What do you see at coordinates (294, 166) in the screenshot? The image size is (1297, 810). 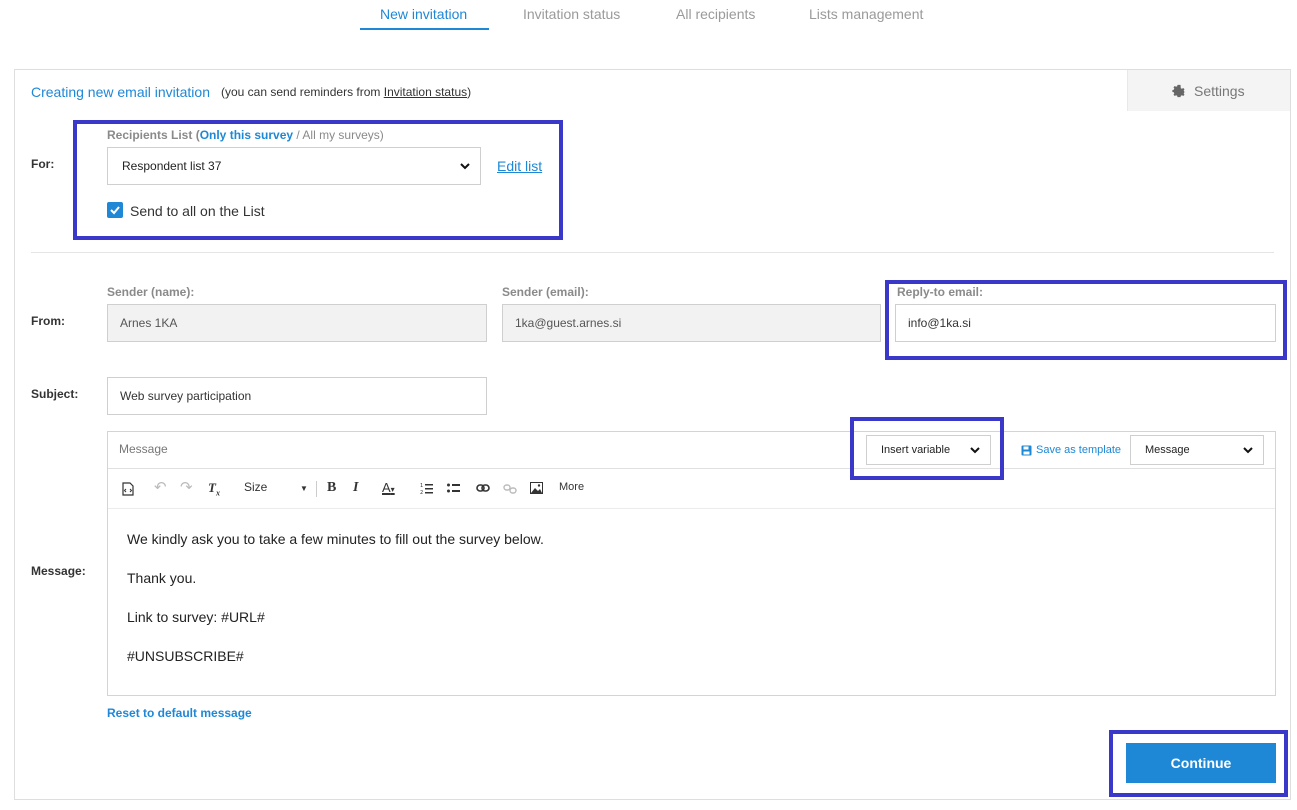 I see `recipients-list-select: Respondent list 37` at bounding box center [294, 166].